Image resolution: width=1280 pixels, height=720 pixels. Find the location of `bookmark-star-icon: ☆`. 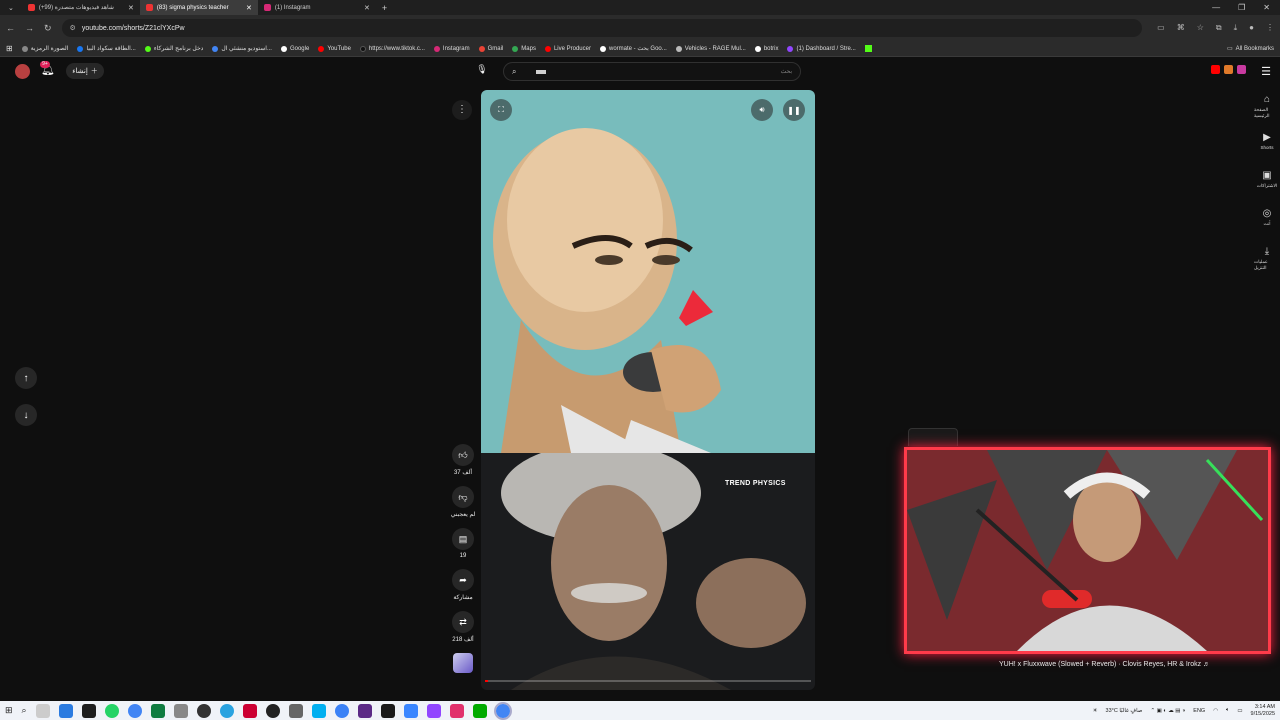

bookmark-star-icon: ☆ is located at coordinates (1200, 28).